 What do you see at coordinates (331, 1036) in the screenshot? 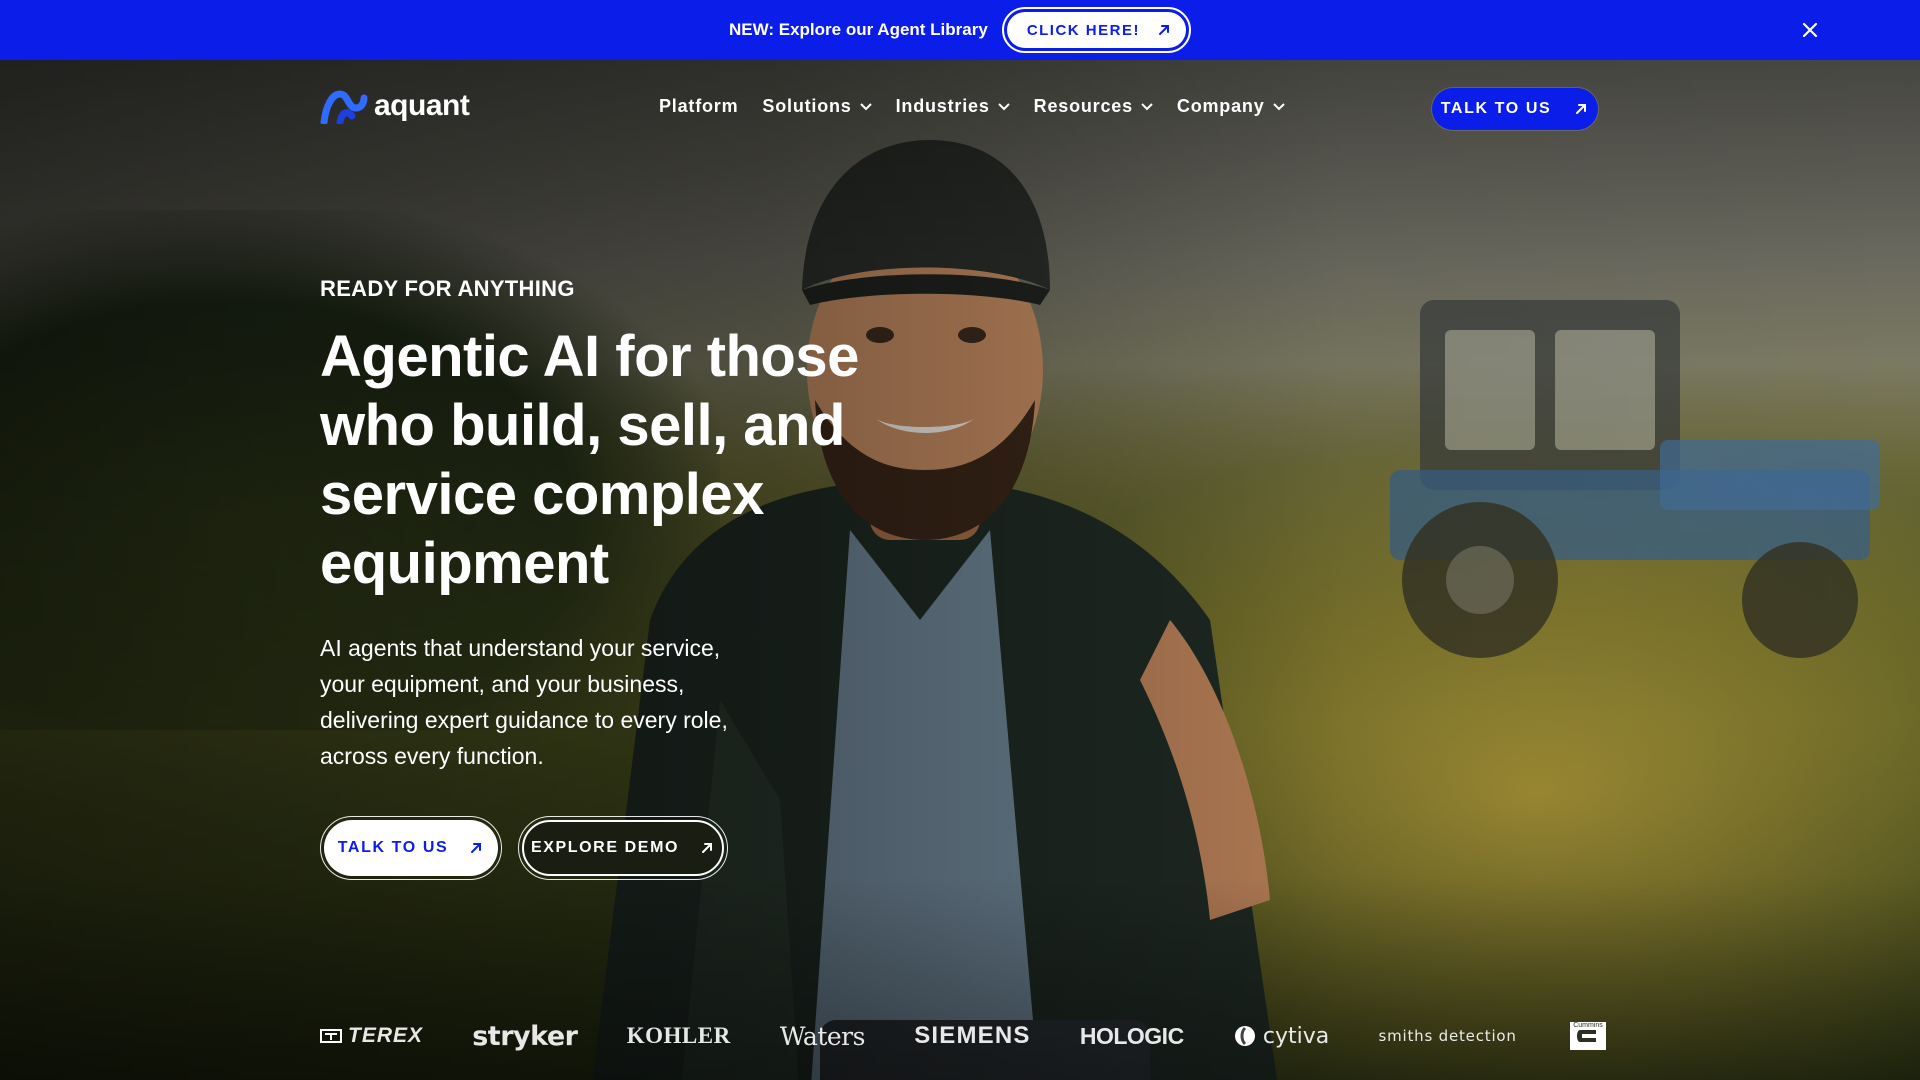
I see `terex-mark-icon` at bounding box center [331, 1036].